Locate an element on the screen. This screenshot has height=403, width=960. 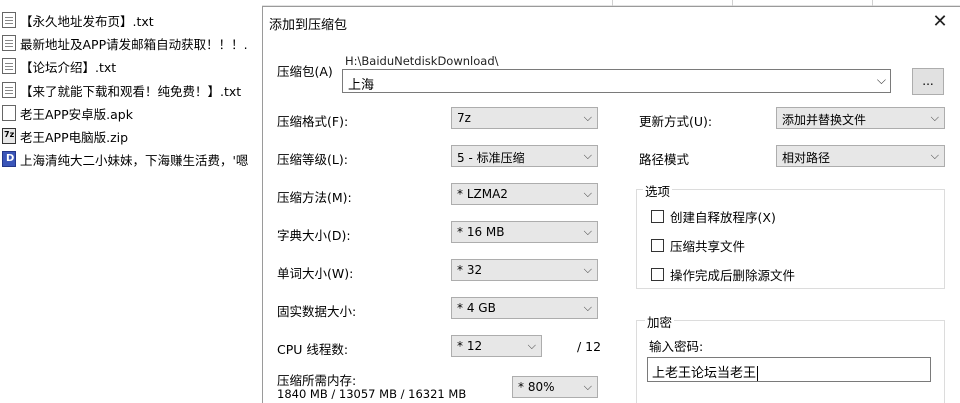
zip-file-icon is located at coordinates (9, 136).